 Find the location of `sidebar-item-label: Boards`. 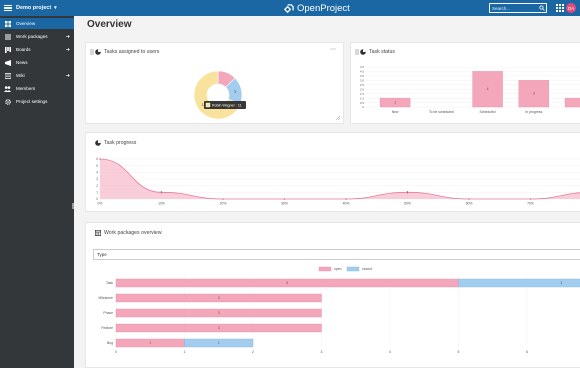

sidebar-item-label: Boards is located at coordinates (23, 49).